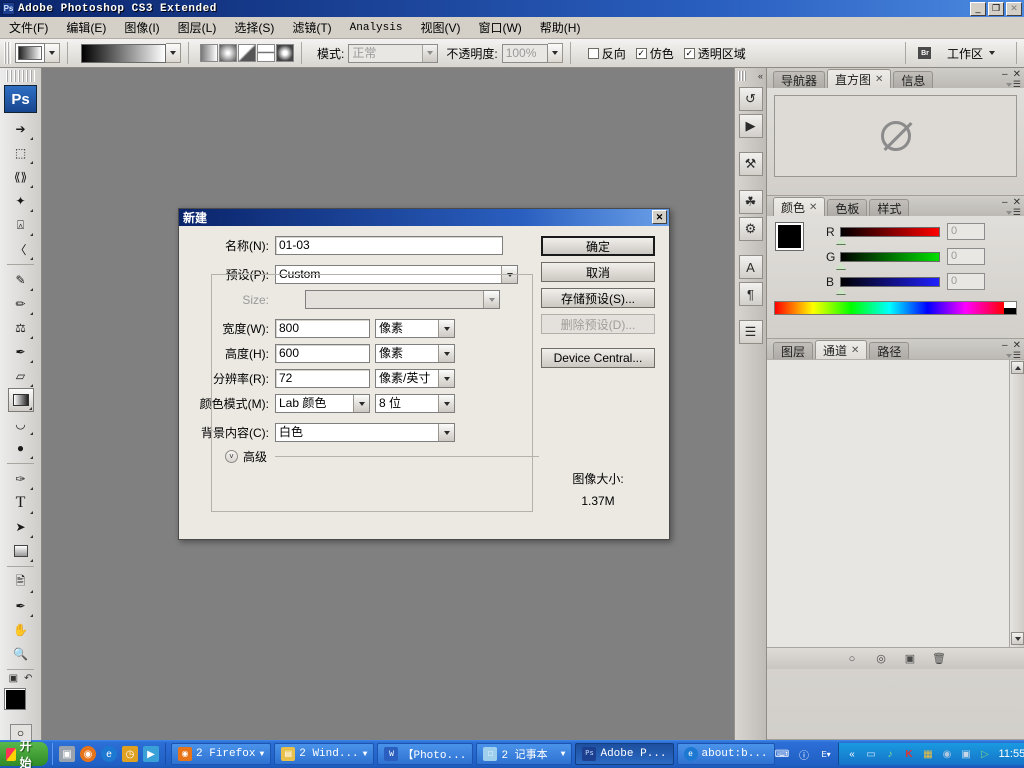  I want to click on red-slider, so click(888, 235).